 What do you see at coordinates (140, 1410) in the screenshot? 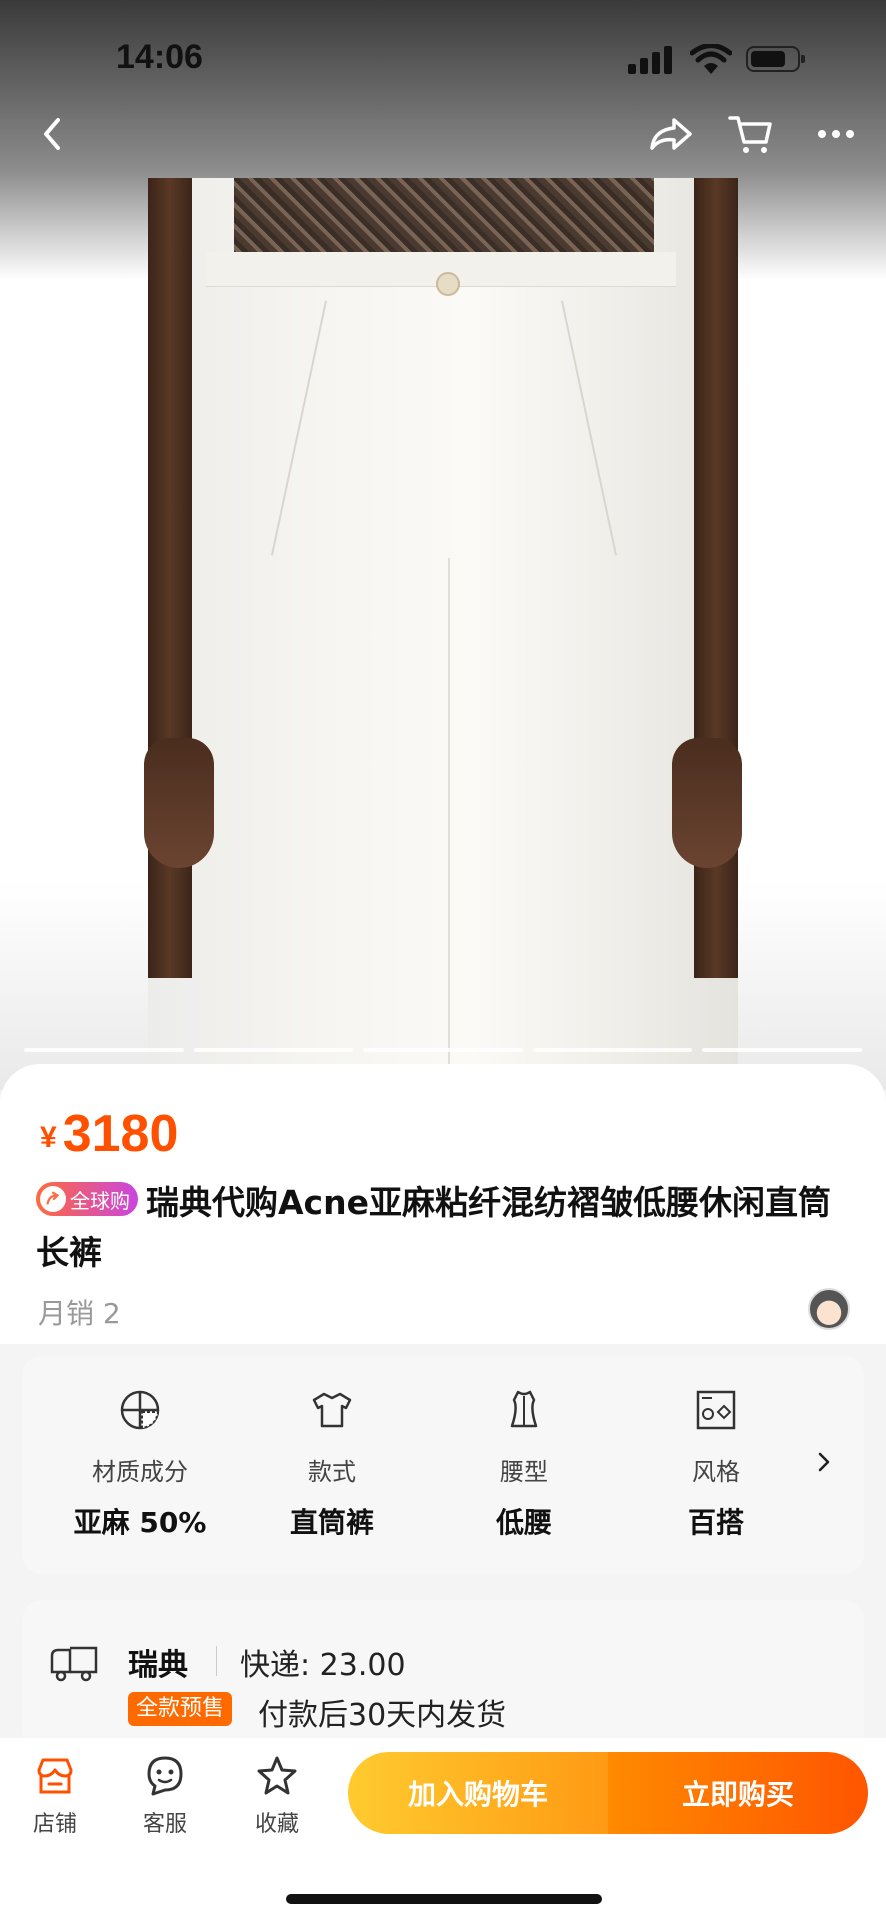
I see `fabric-composition-icon` at bounding box center [140, 1410].